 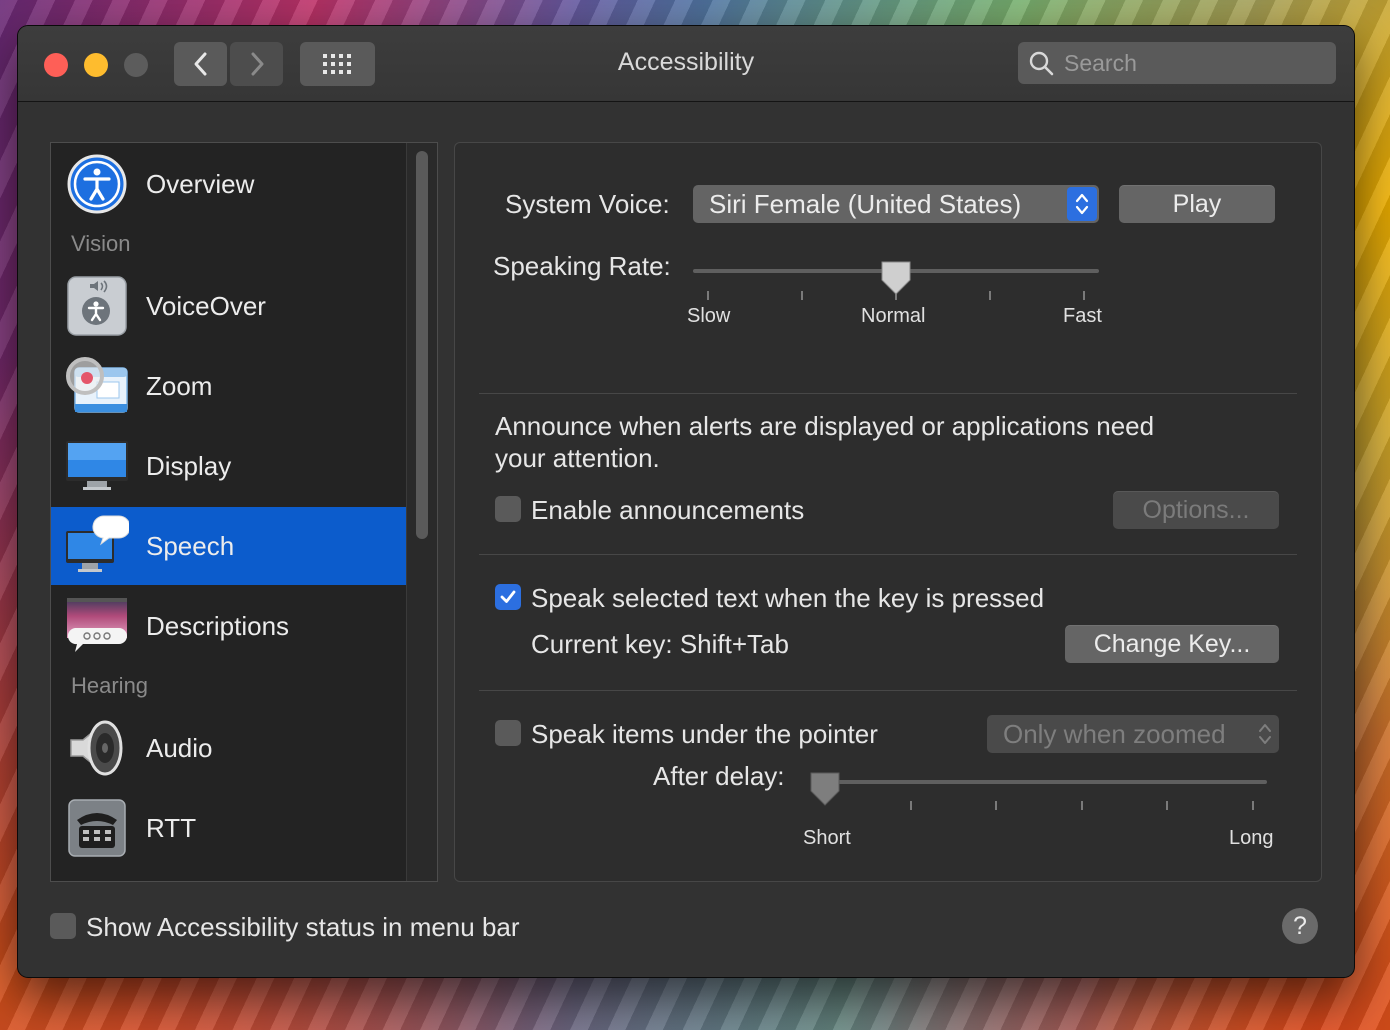 What do you see at coordinates (97, 184) in the screenshot?
I see `accessibility-icon` at bounding box center [97, 184].